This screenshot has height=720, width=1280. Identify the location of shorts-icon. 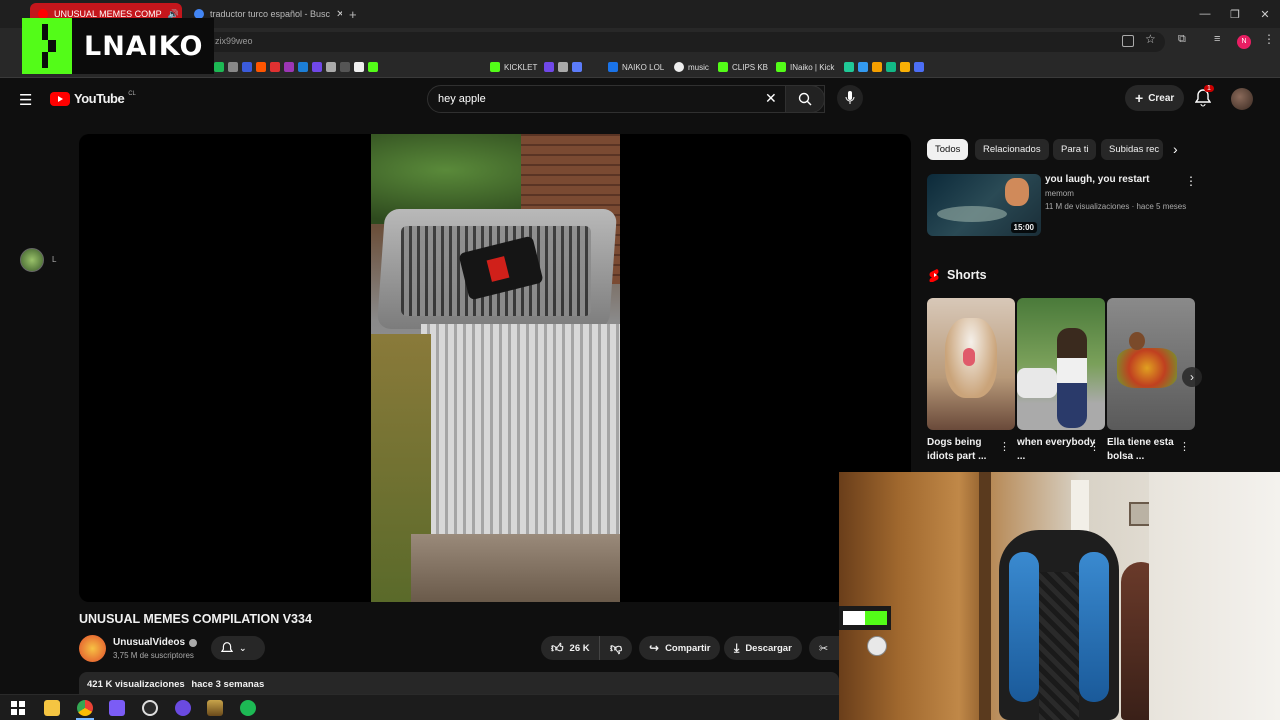
(934, 275).